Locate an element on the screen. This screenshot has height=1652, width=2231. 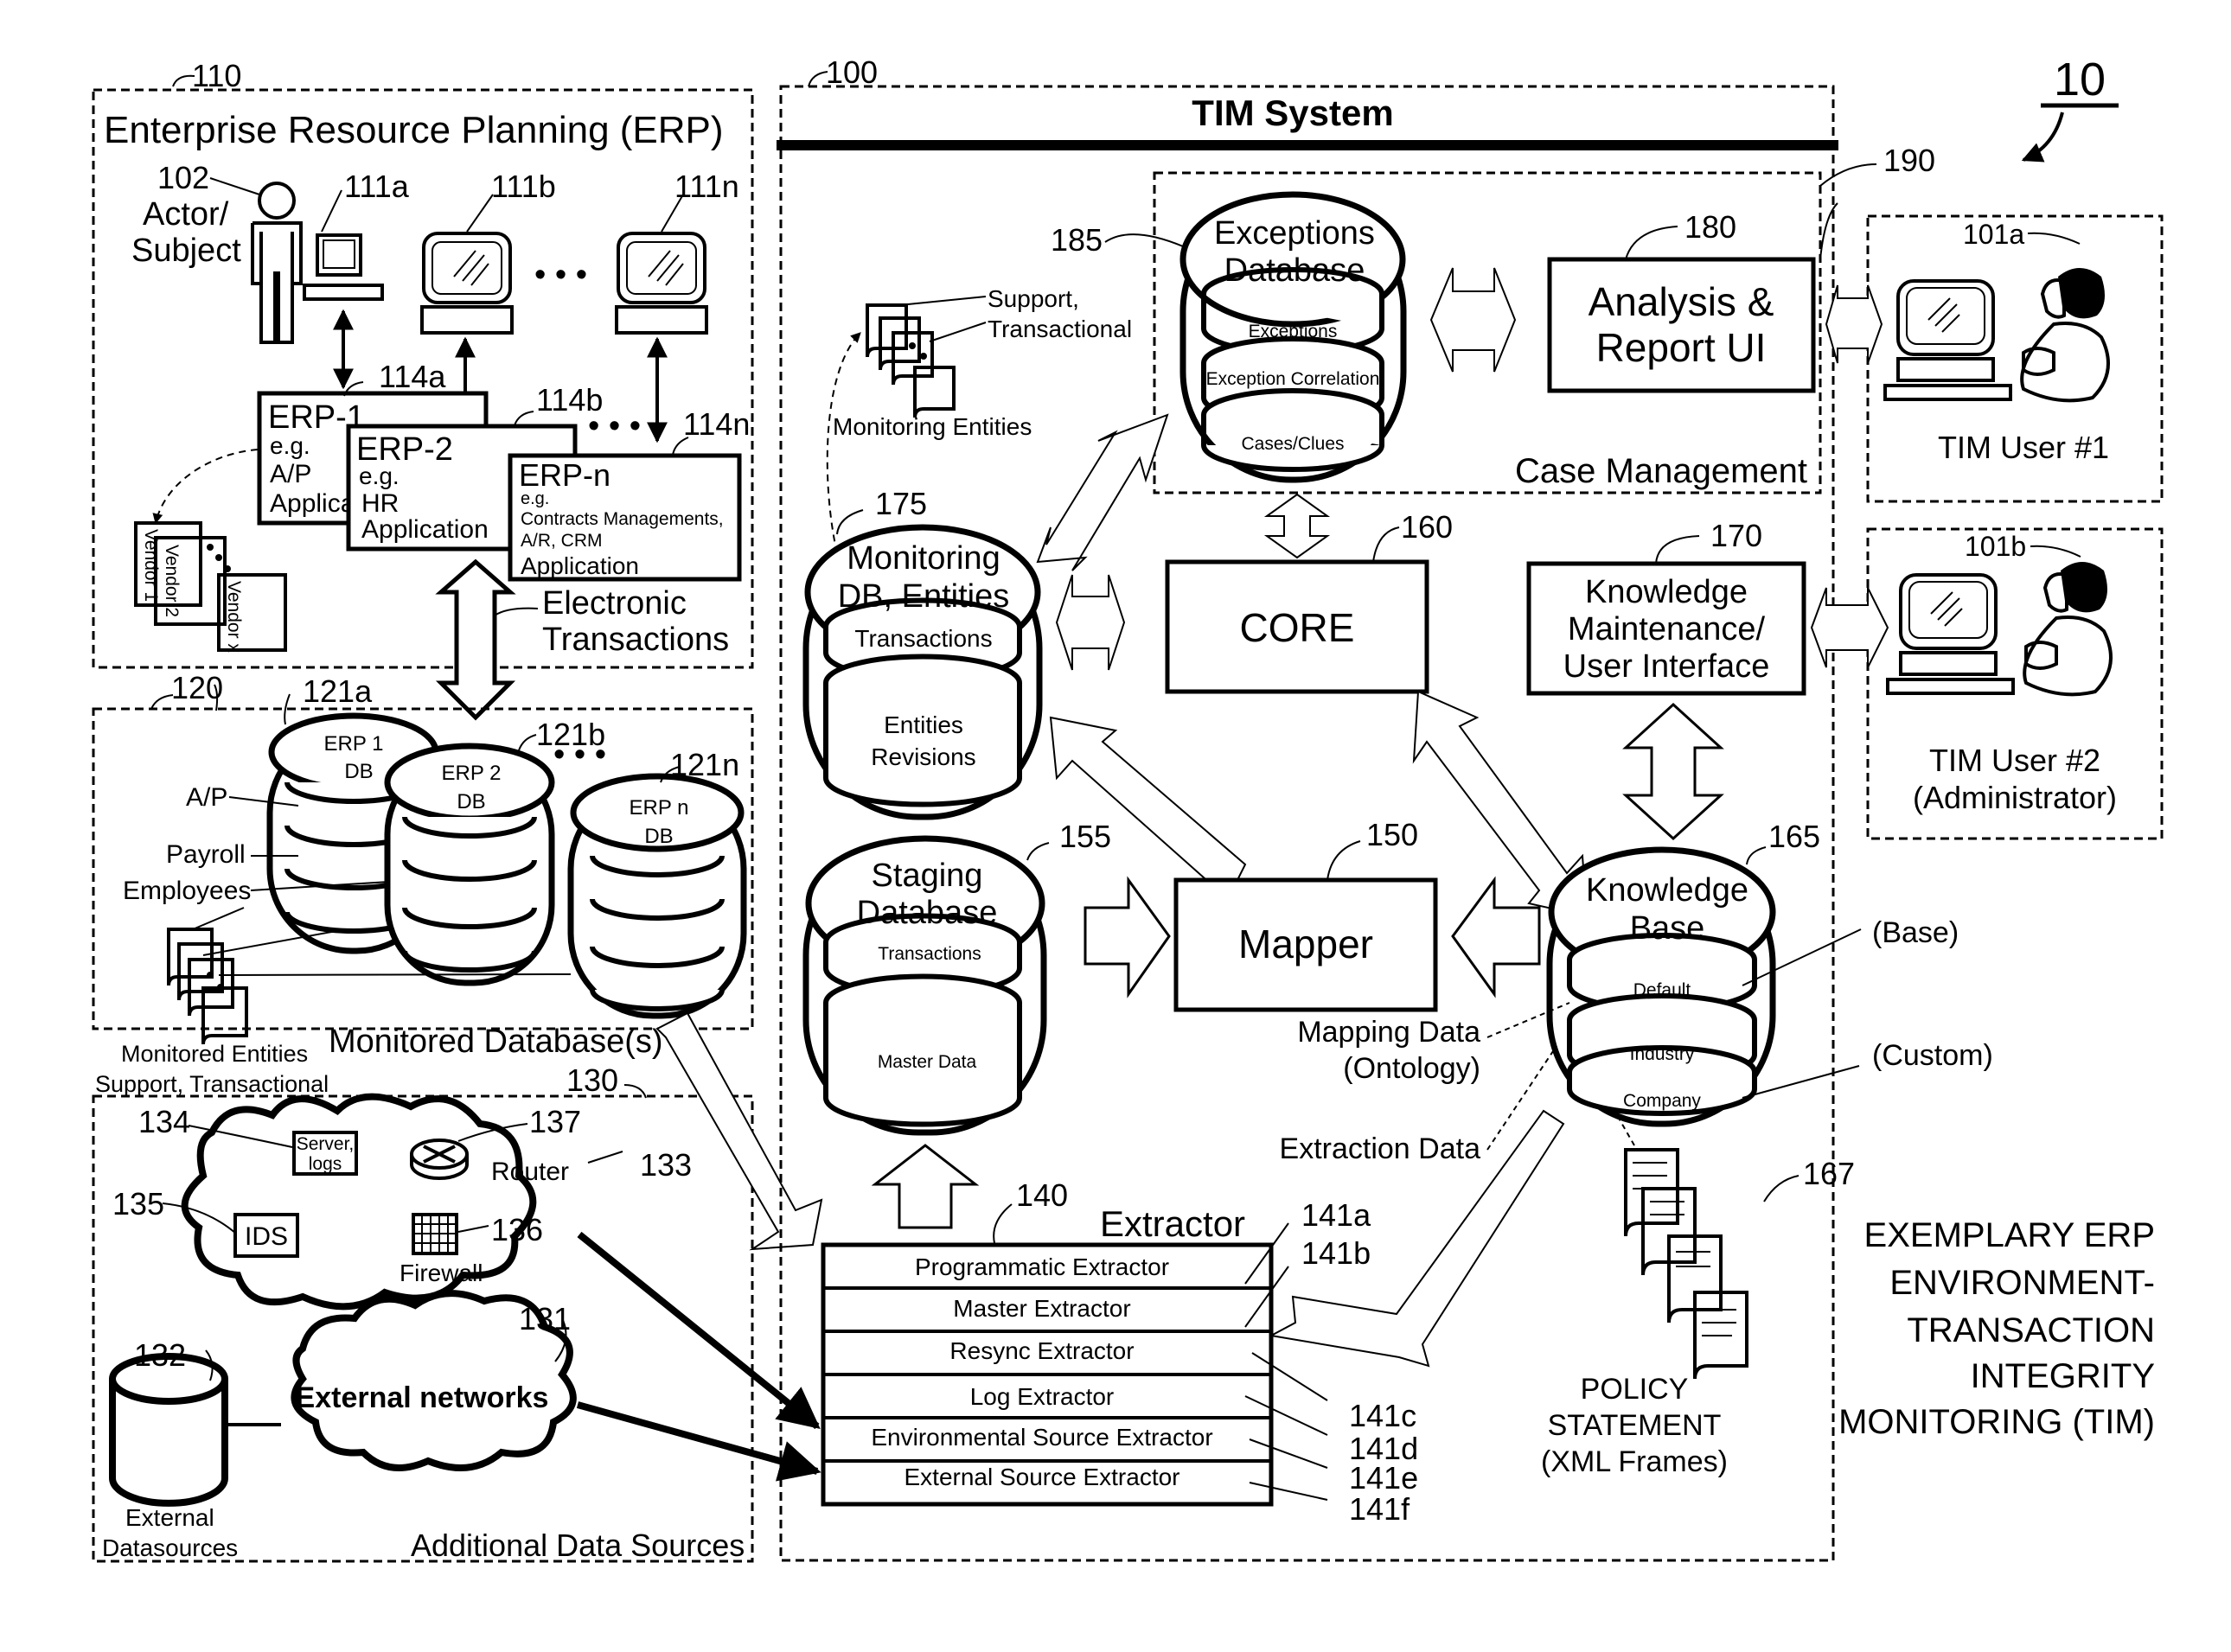
arrow-monitoring-core is located at coordinates (1090, 622).